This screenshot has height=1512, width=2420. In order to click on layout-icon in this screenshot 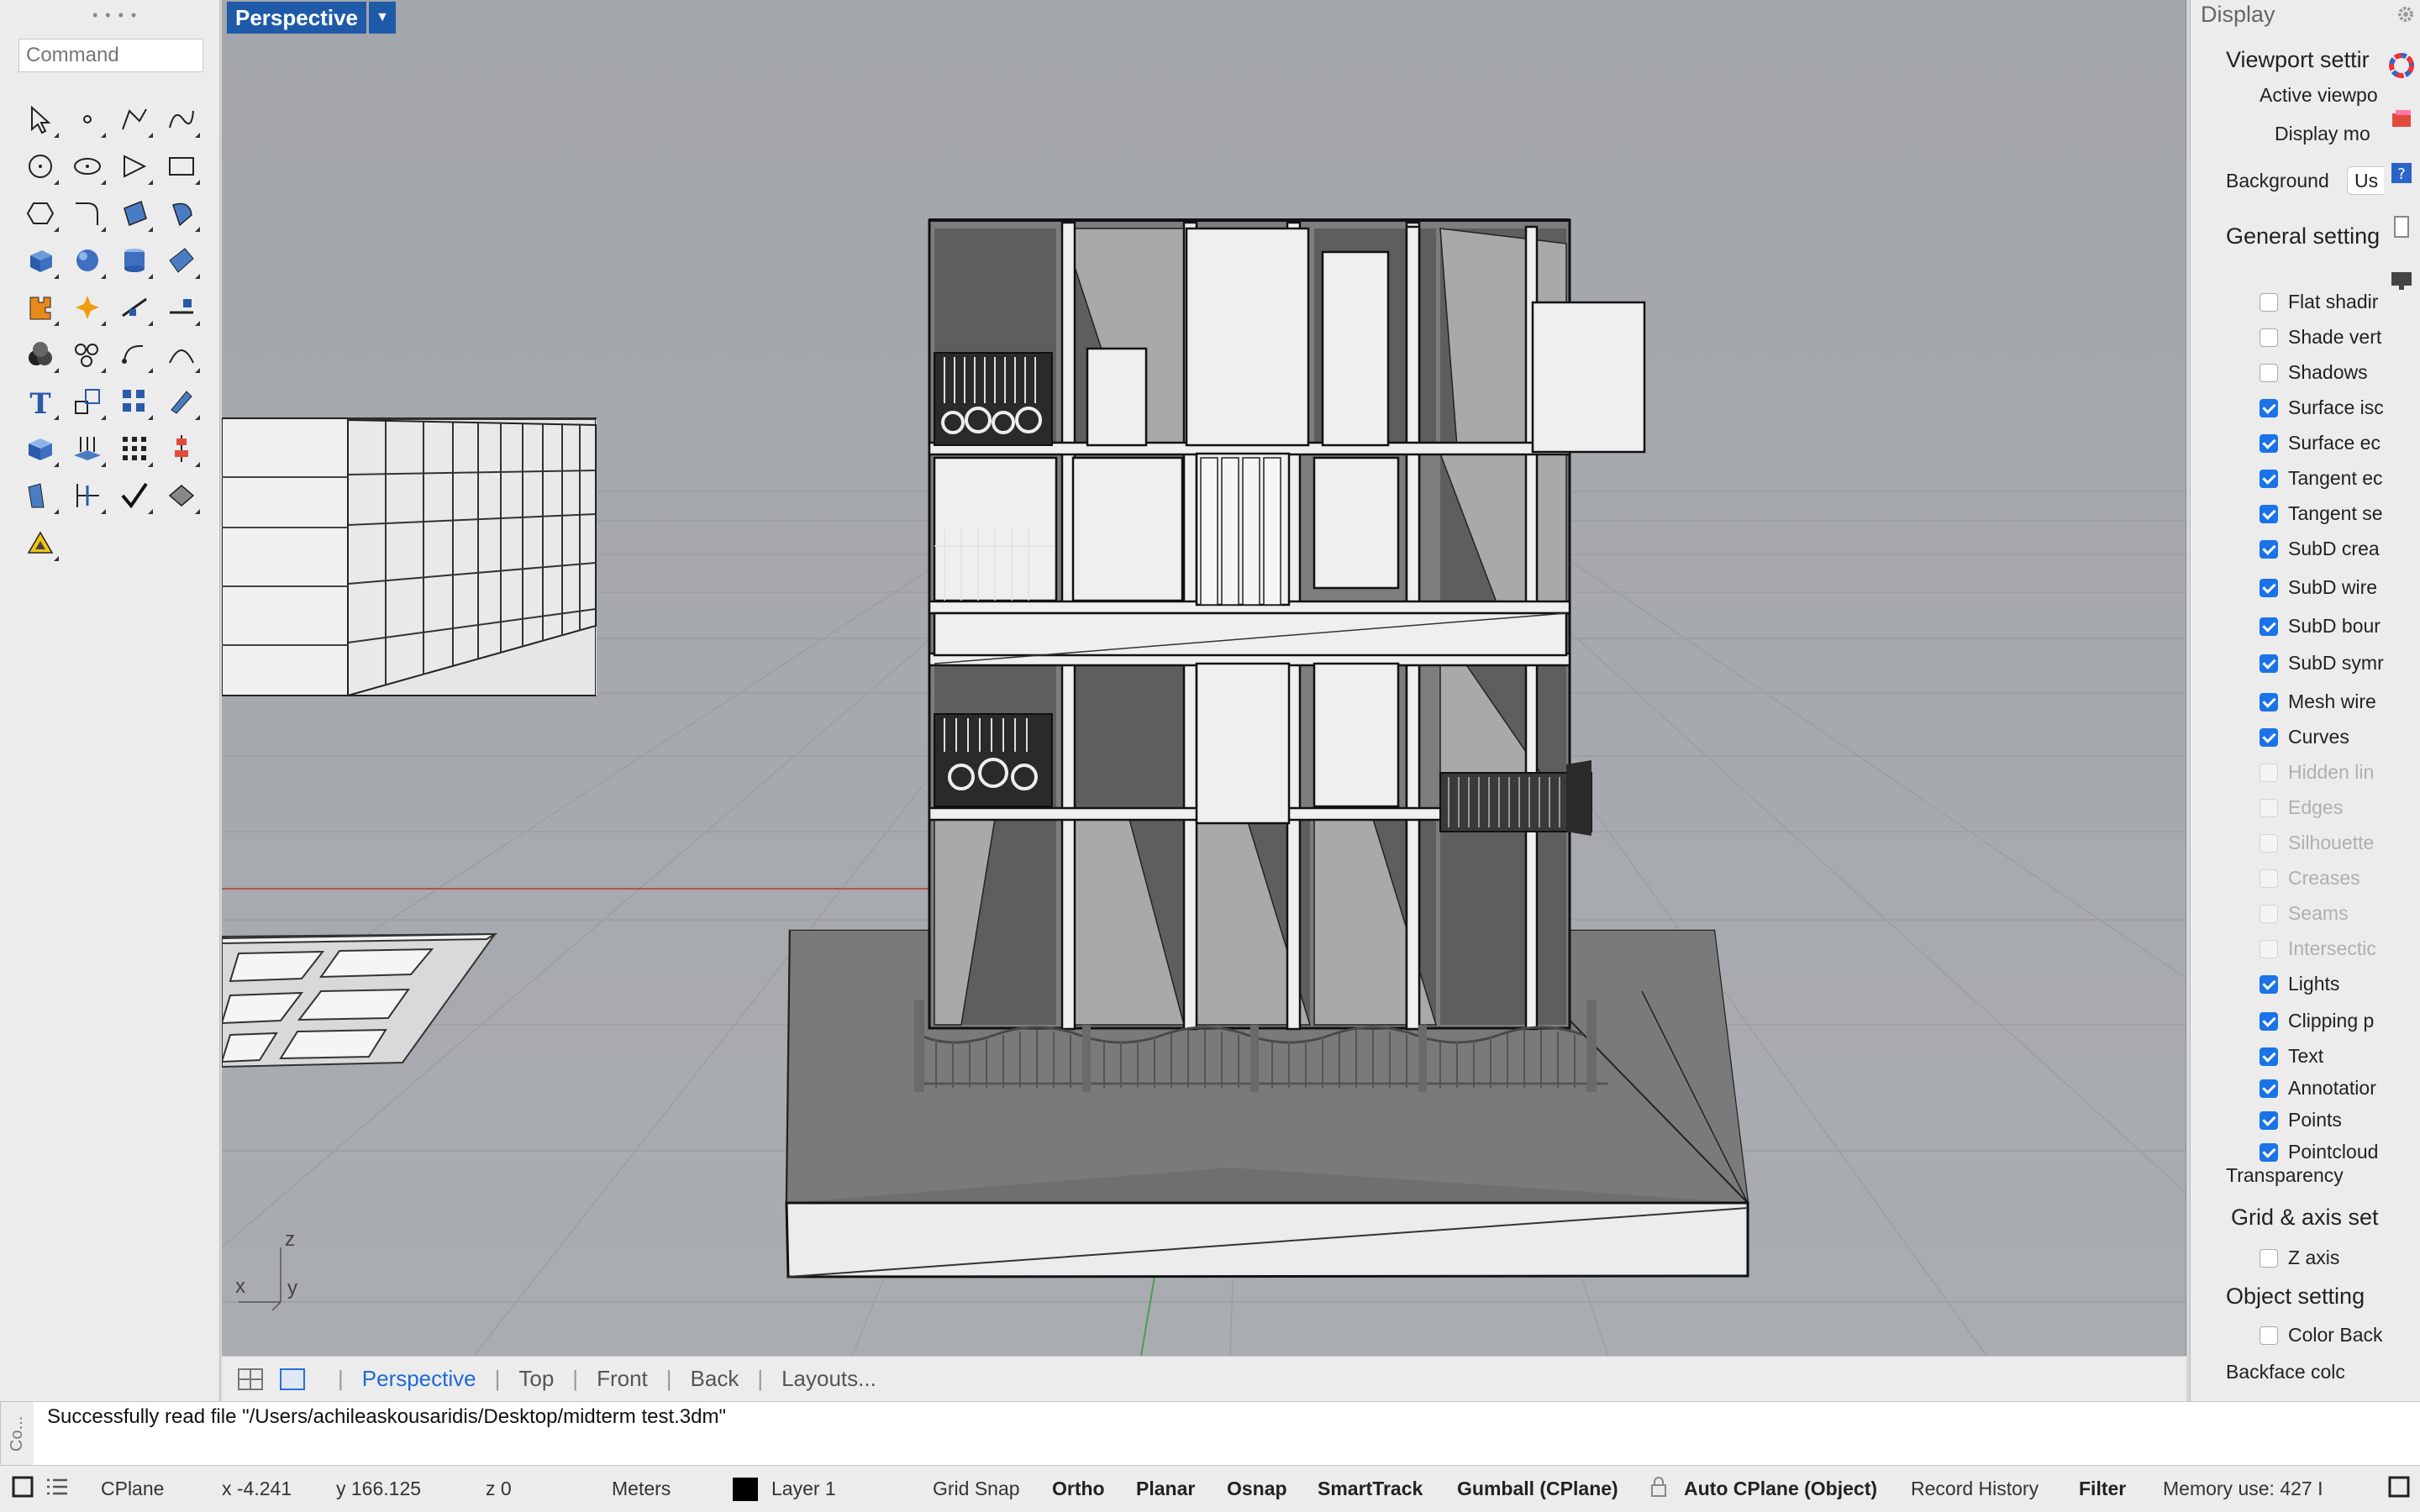, I will do `click(40, 495)`.